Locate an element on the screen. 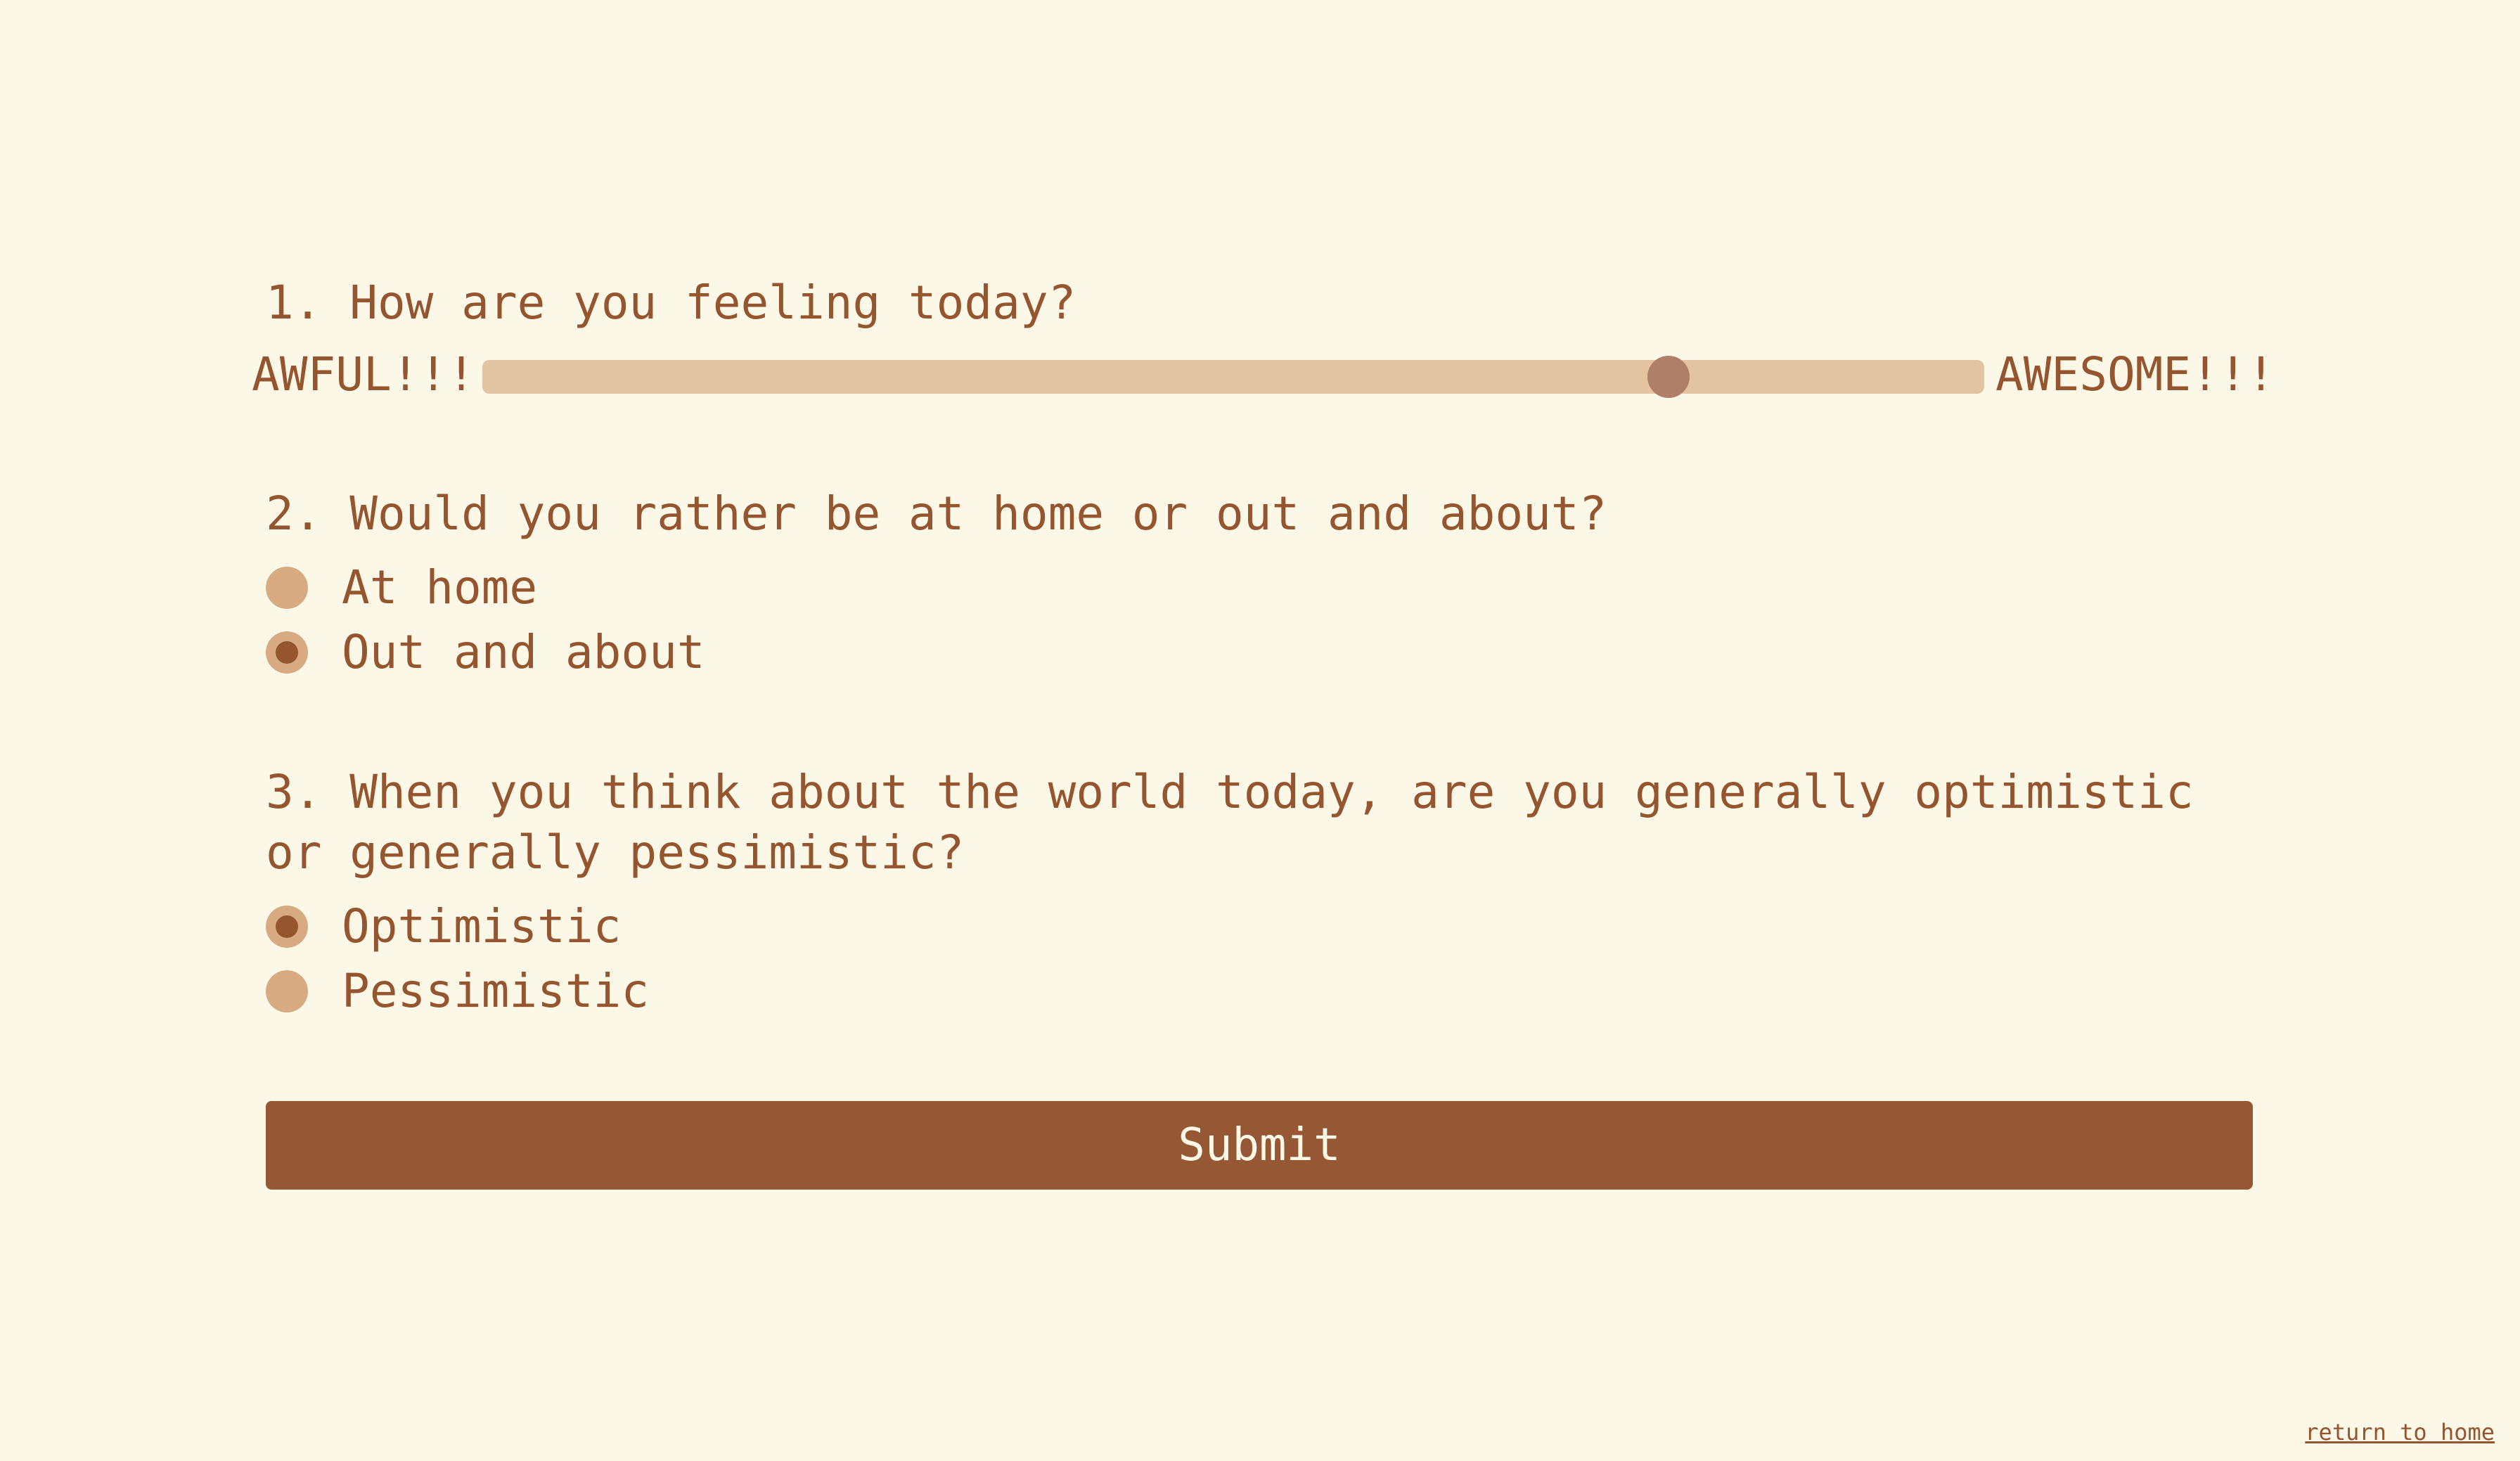 This screenshot has height=1461, width=2520. option-out-and-about: Out and about is located at coordinates (486, 652).